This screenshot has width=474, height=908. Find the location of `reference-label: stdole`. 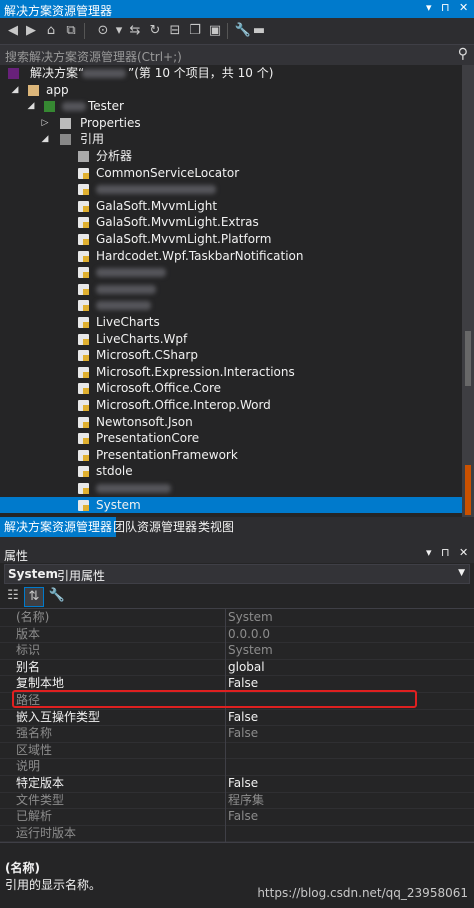

reference-label: stdole is located at coordinates (114, 471).